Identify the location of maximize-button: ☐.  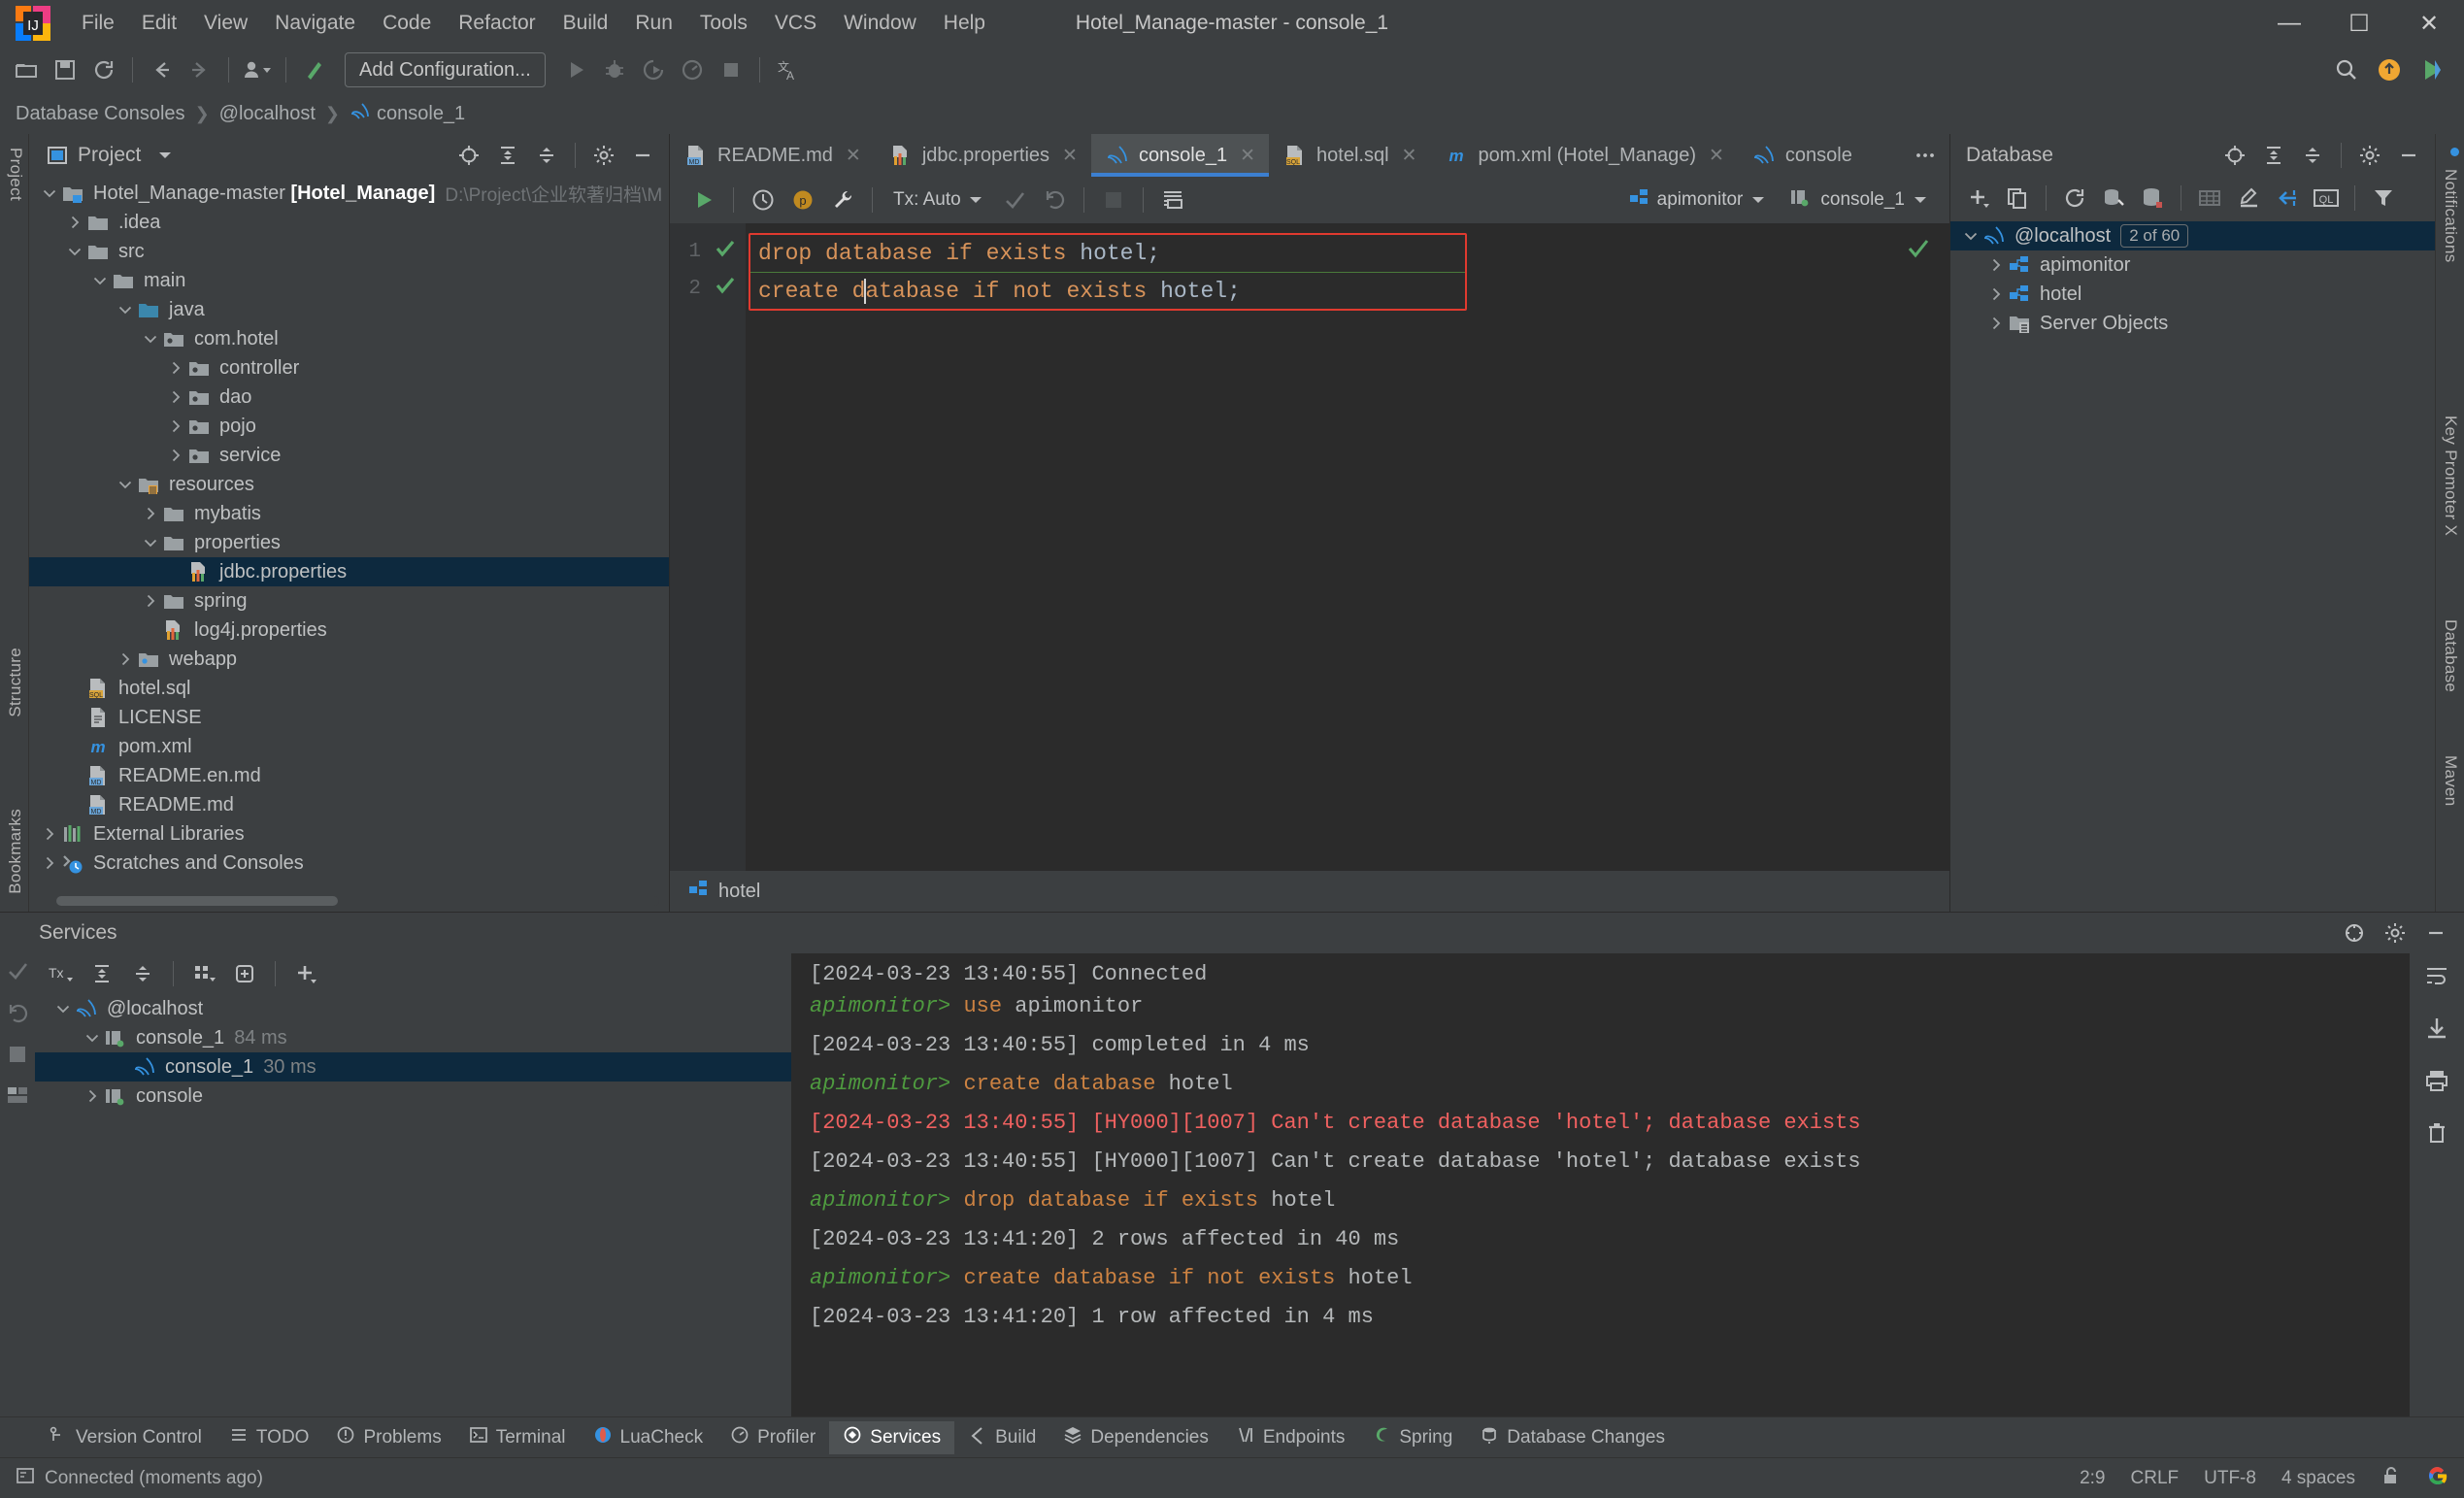
(2359, 23).